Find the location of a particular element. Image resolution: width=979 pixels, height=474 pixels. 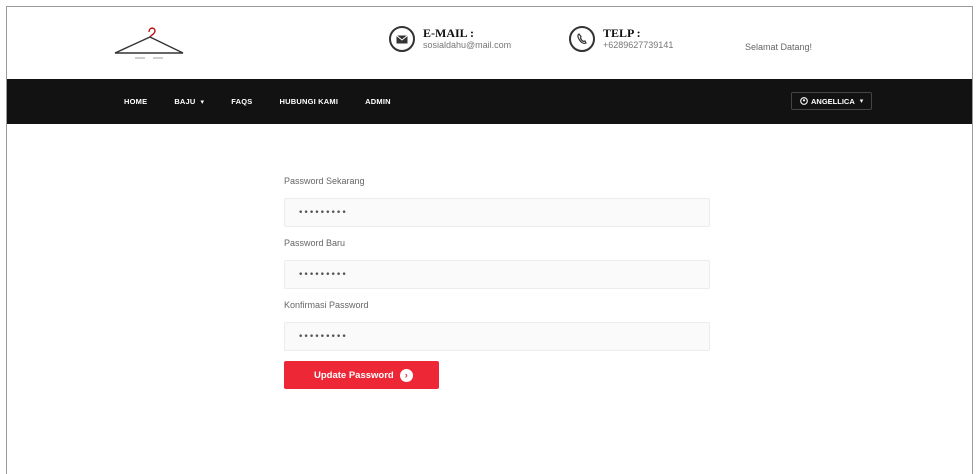

new-password-label: Password Baru is located at coordinates (315, 243).